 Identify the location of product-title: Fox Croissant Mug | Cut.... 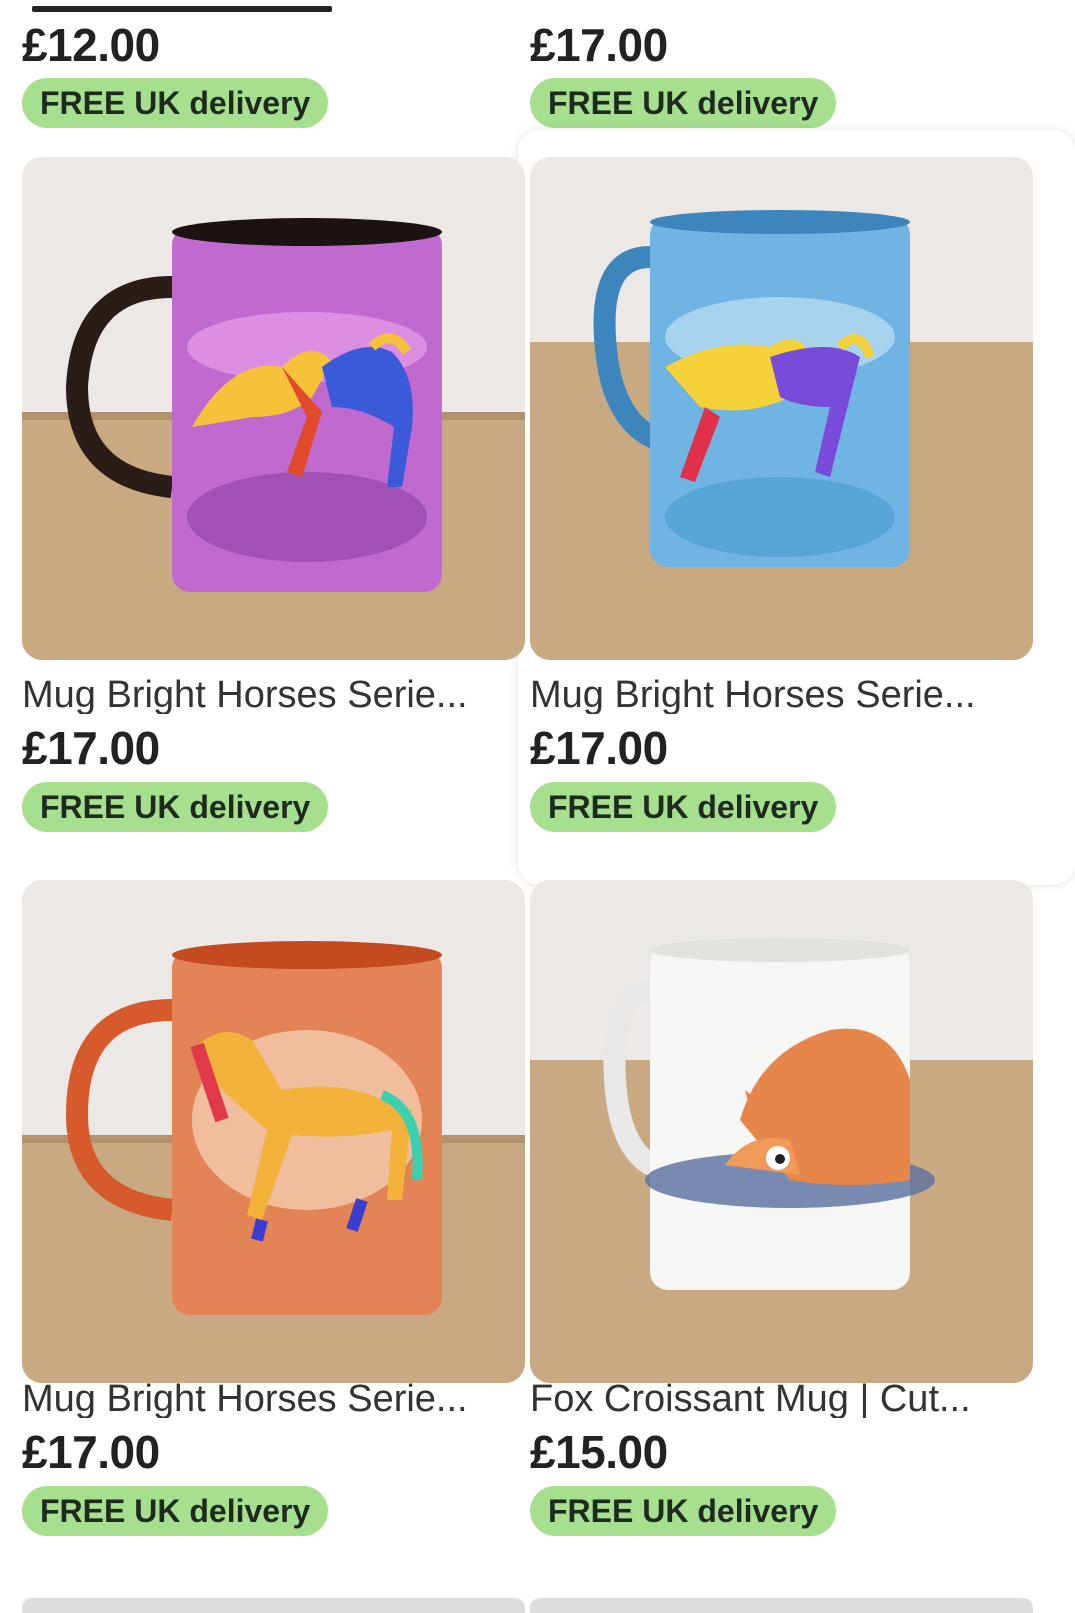
(777, 1399).